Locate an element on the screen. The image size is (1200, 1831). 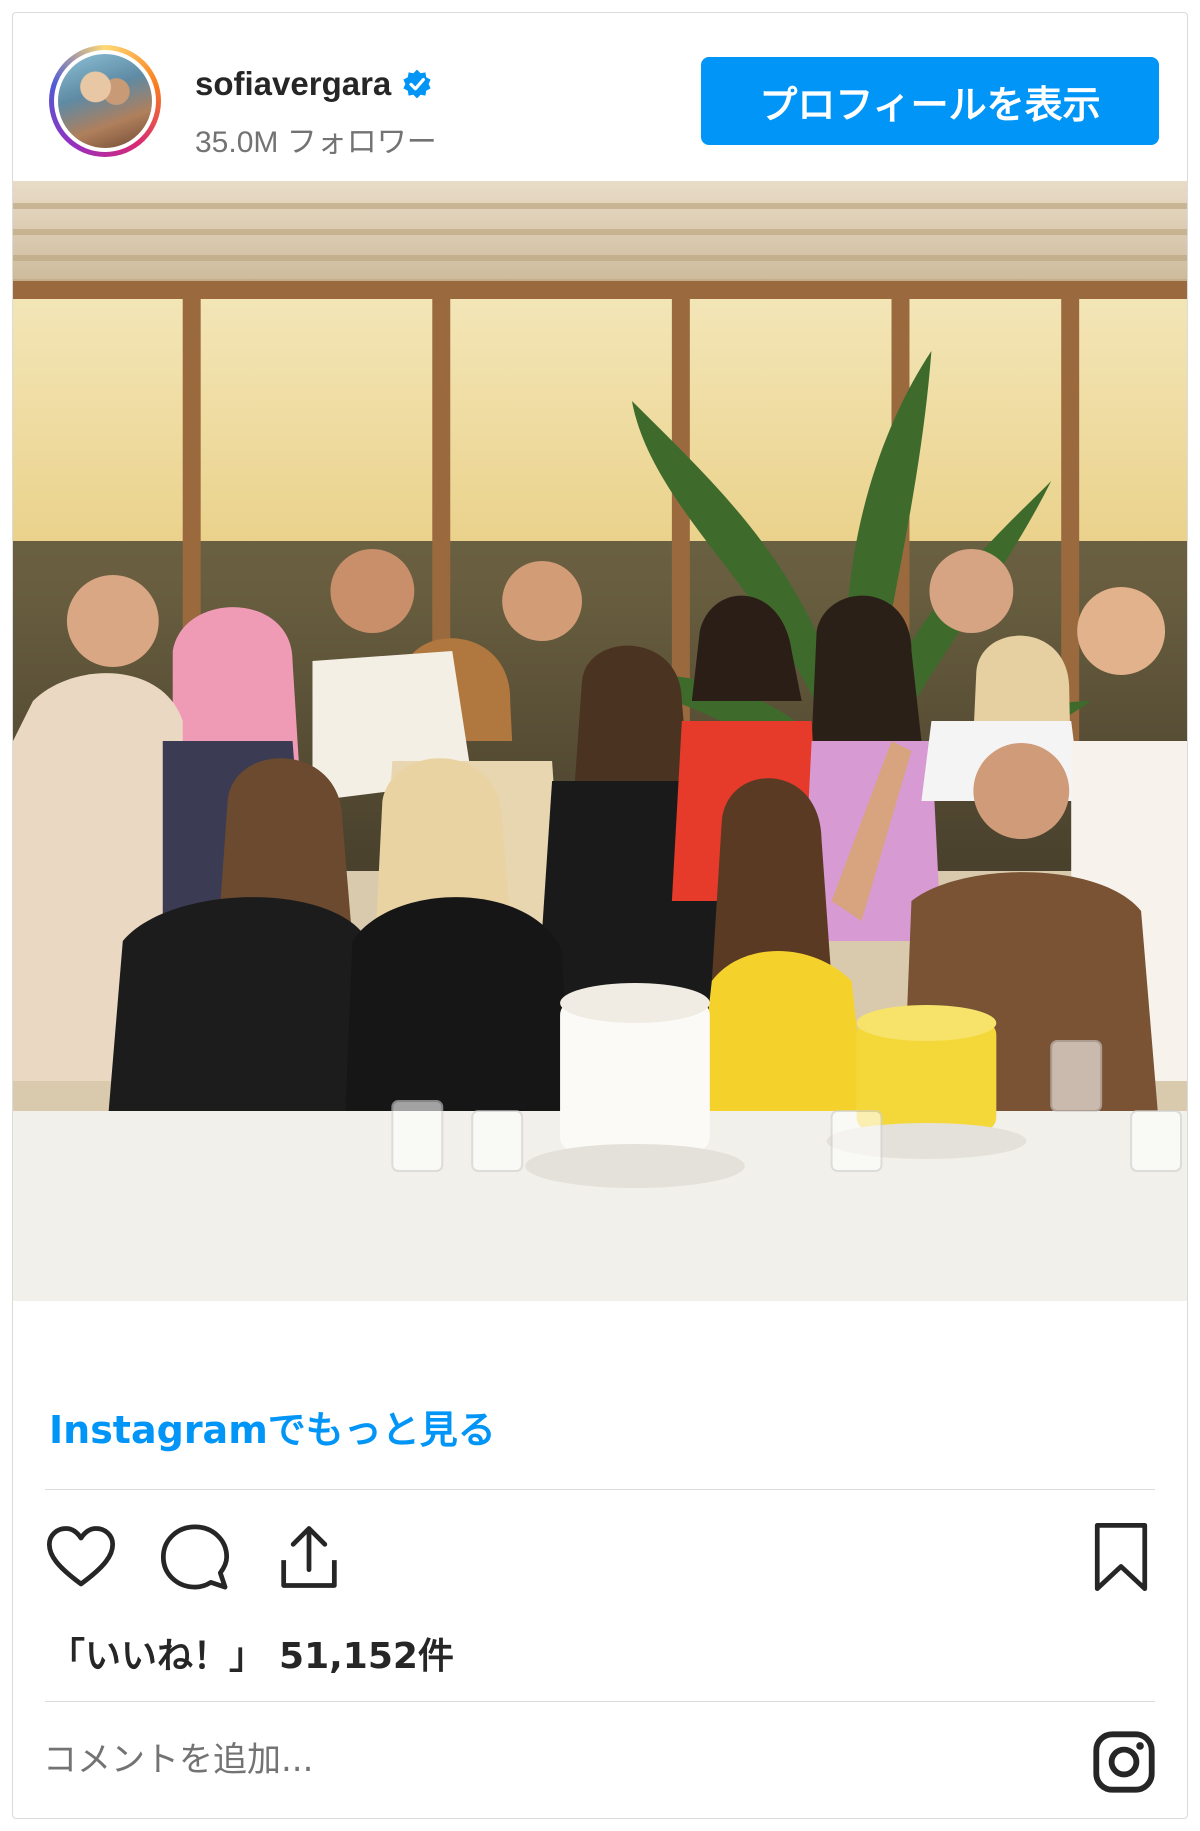
follower-count: 35.0M フォロワー is located at coordinates (316, 142).